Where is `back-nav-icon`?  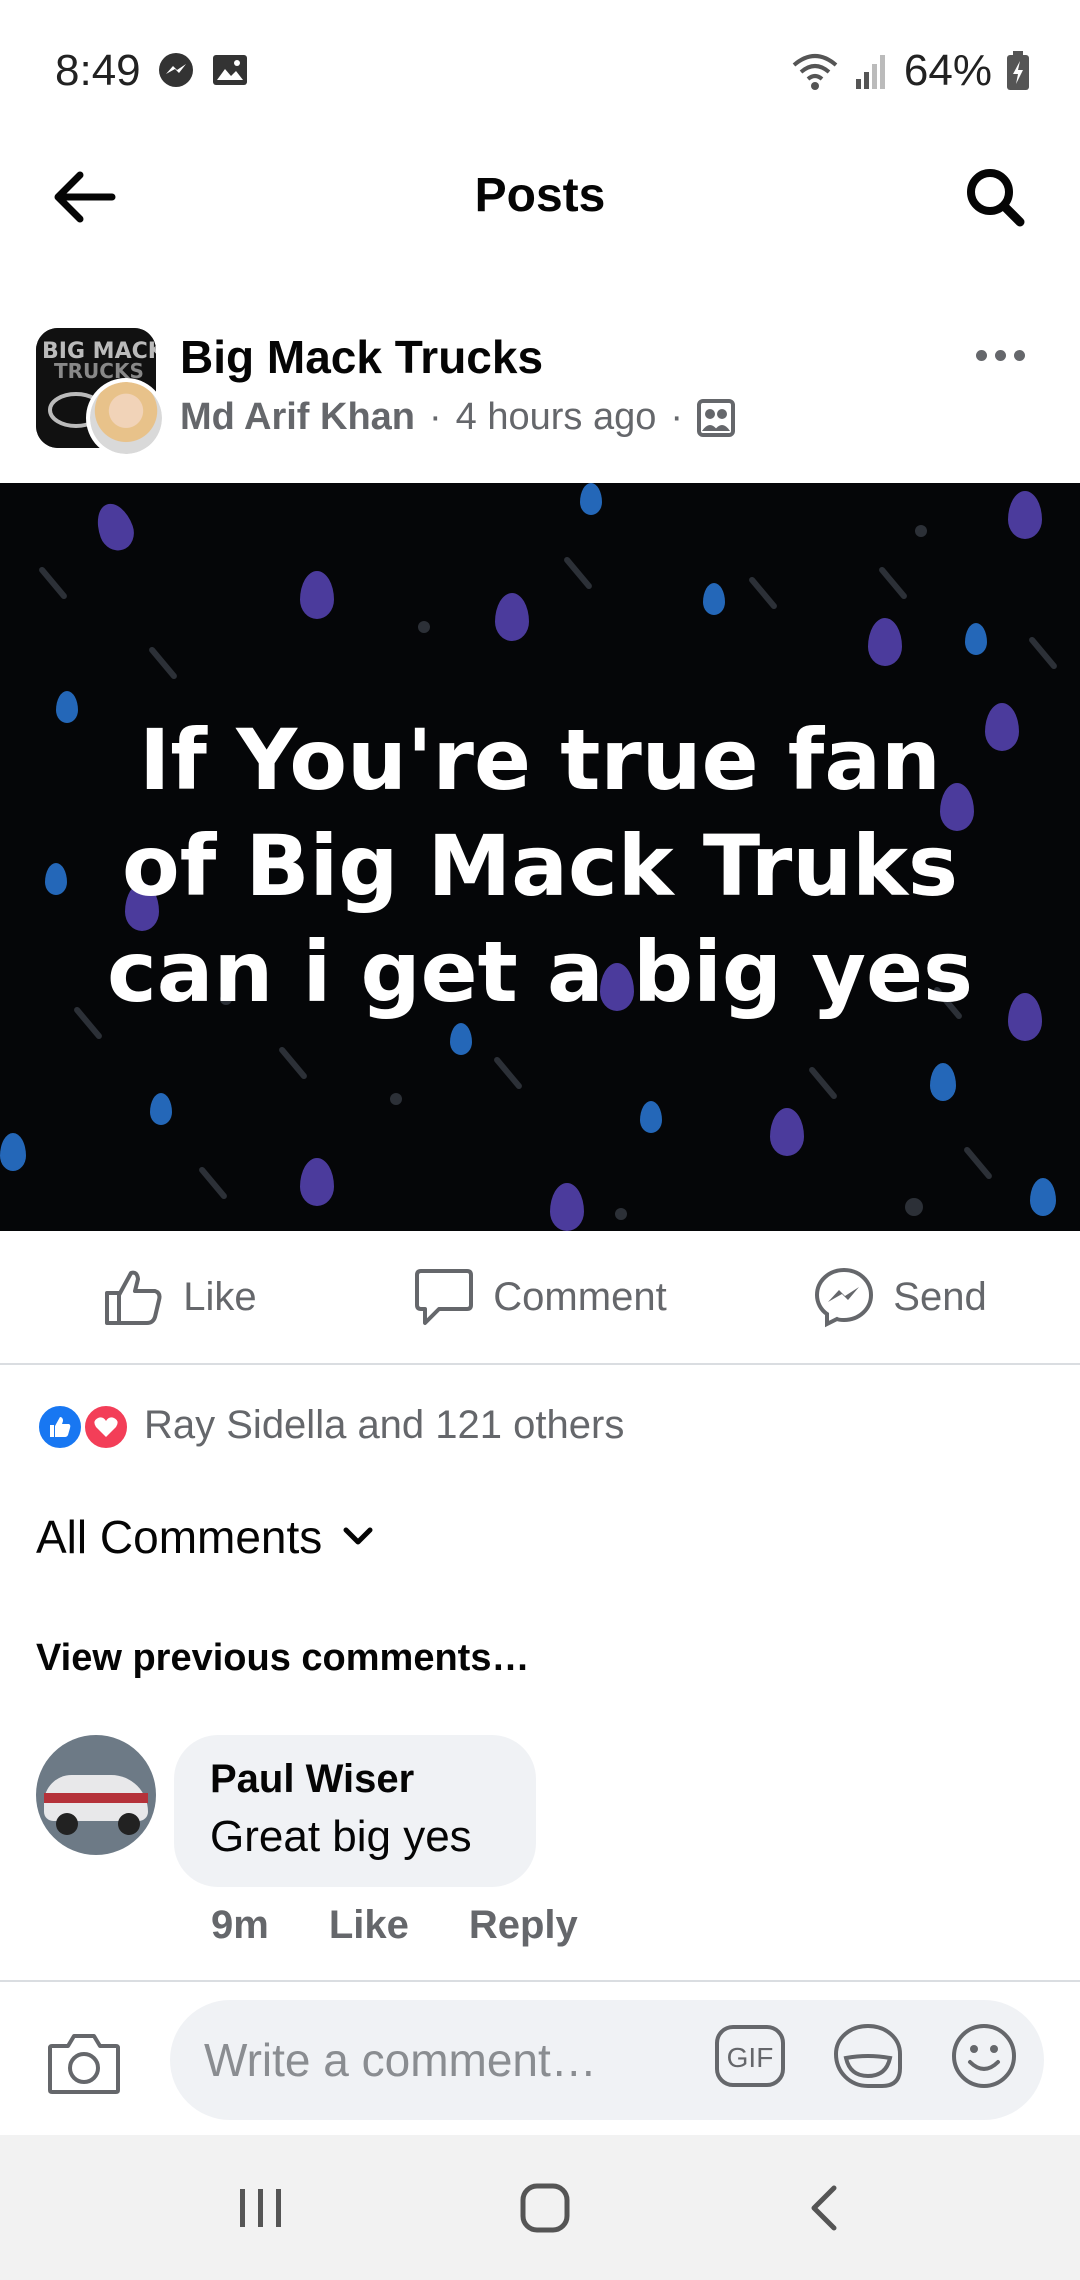 back-nav-icon is located at coordinates (824, 2208).